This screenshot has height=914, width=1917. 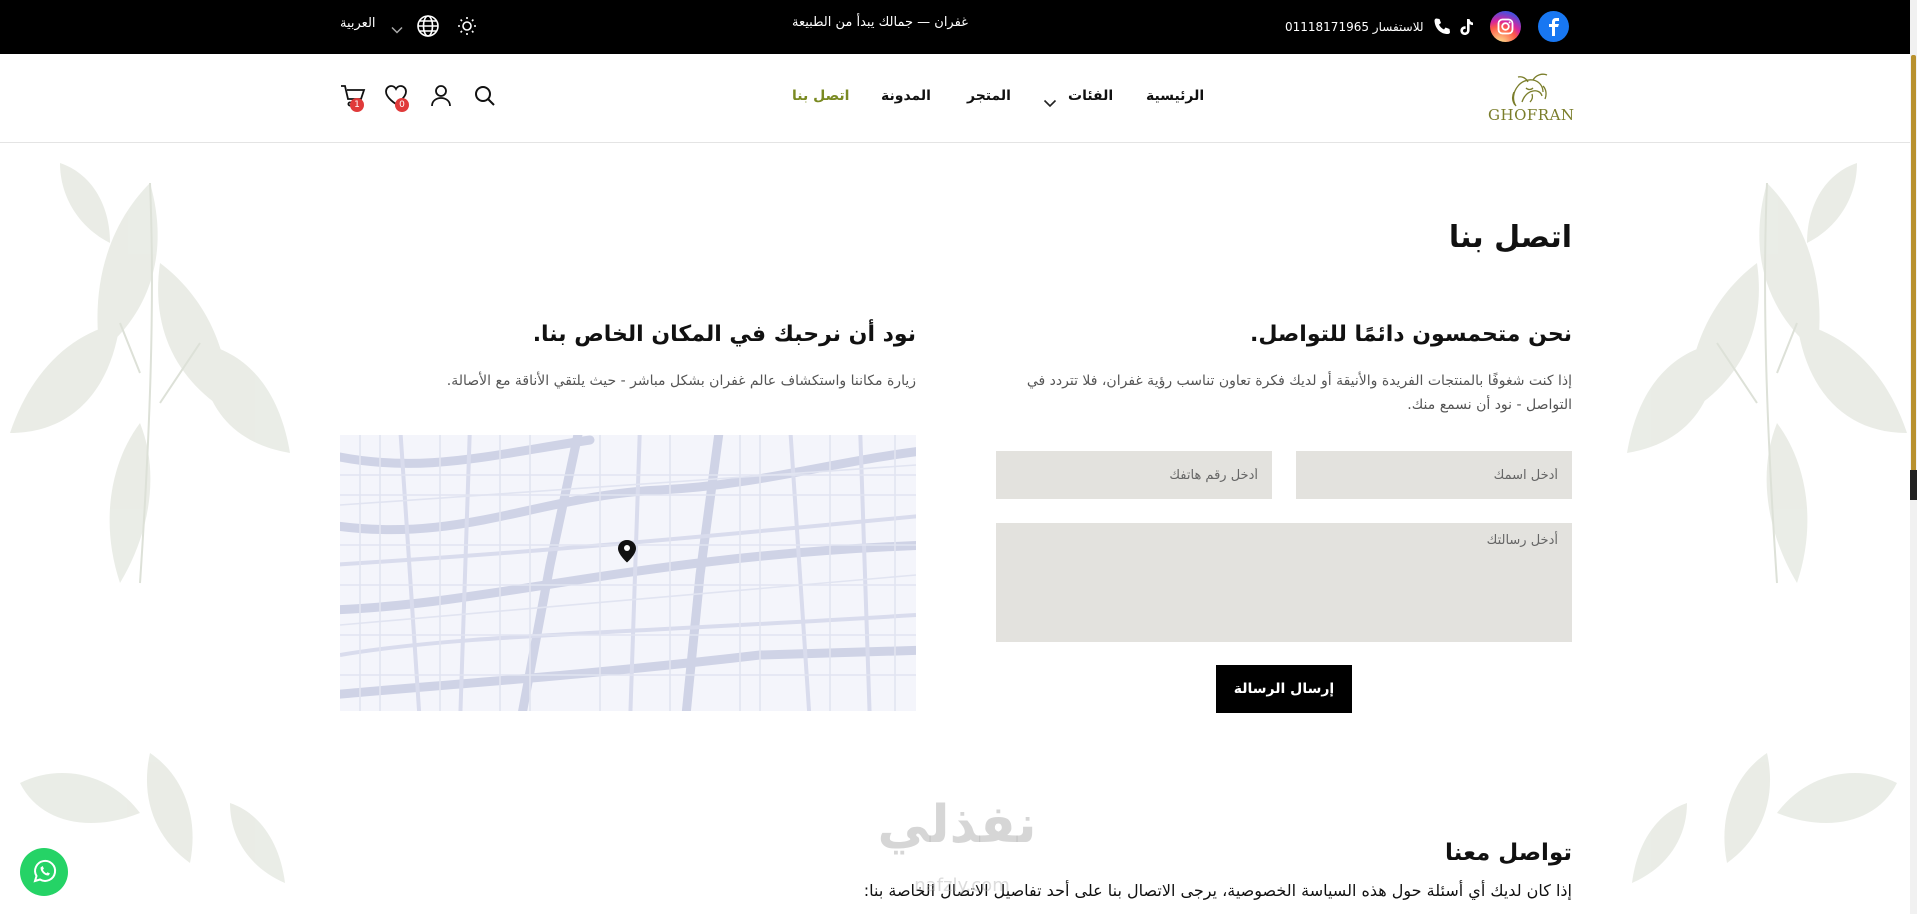 What do you see at coordinates (1354, 27) in the screenshot?
I see `phone-label: للاستفسار 01118171965` at bounding box center [1354, 27].